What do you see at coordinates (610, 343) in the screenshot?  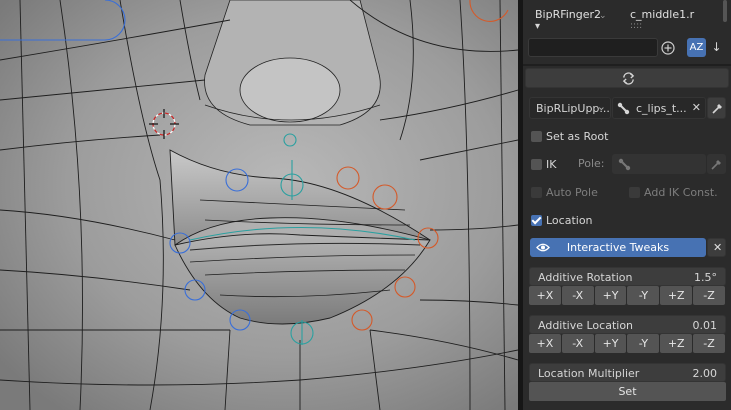 I see `move-plus-y-button: +Y` at bounding box center [610, 343].